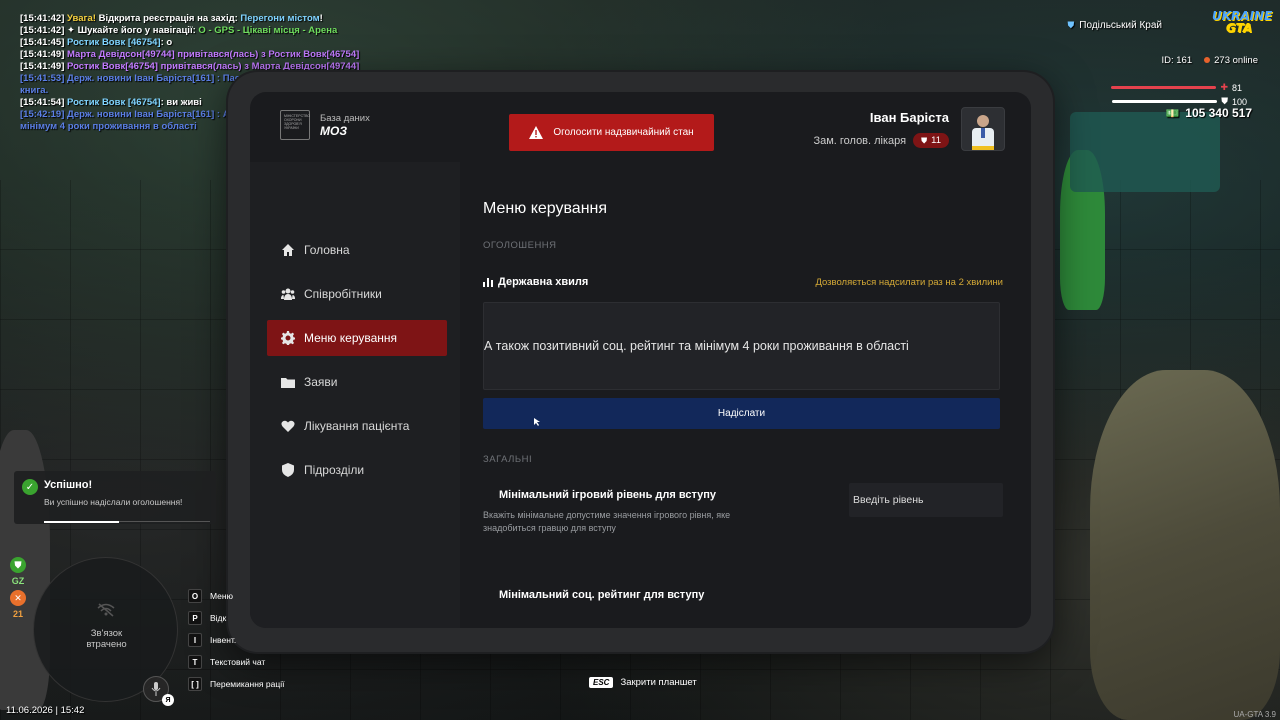 The width and height of the screenshot is (1280, 720). What do you see at coordinates (43, 42) in the screenshot?
I see `chat-segment: [15:41:45]` at bounding box center [43, 42].